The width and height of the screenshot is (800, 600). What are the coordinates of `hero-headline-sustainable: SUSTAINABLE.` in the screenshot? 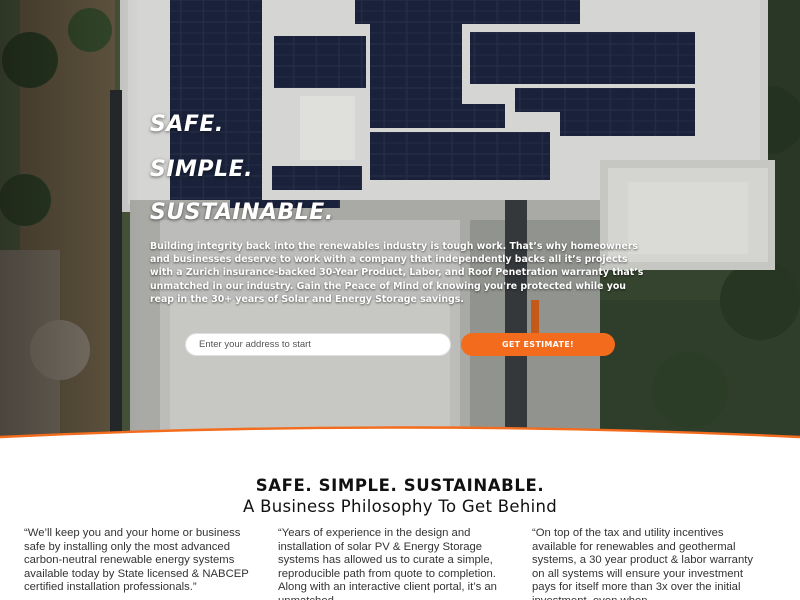 It's located at (242, 212).